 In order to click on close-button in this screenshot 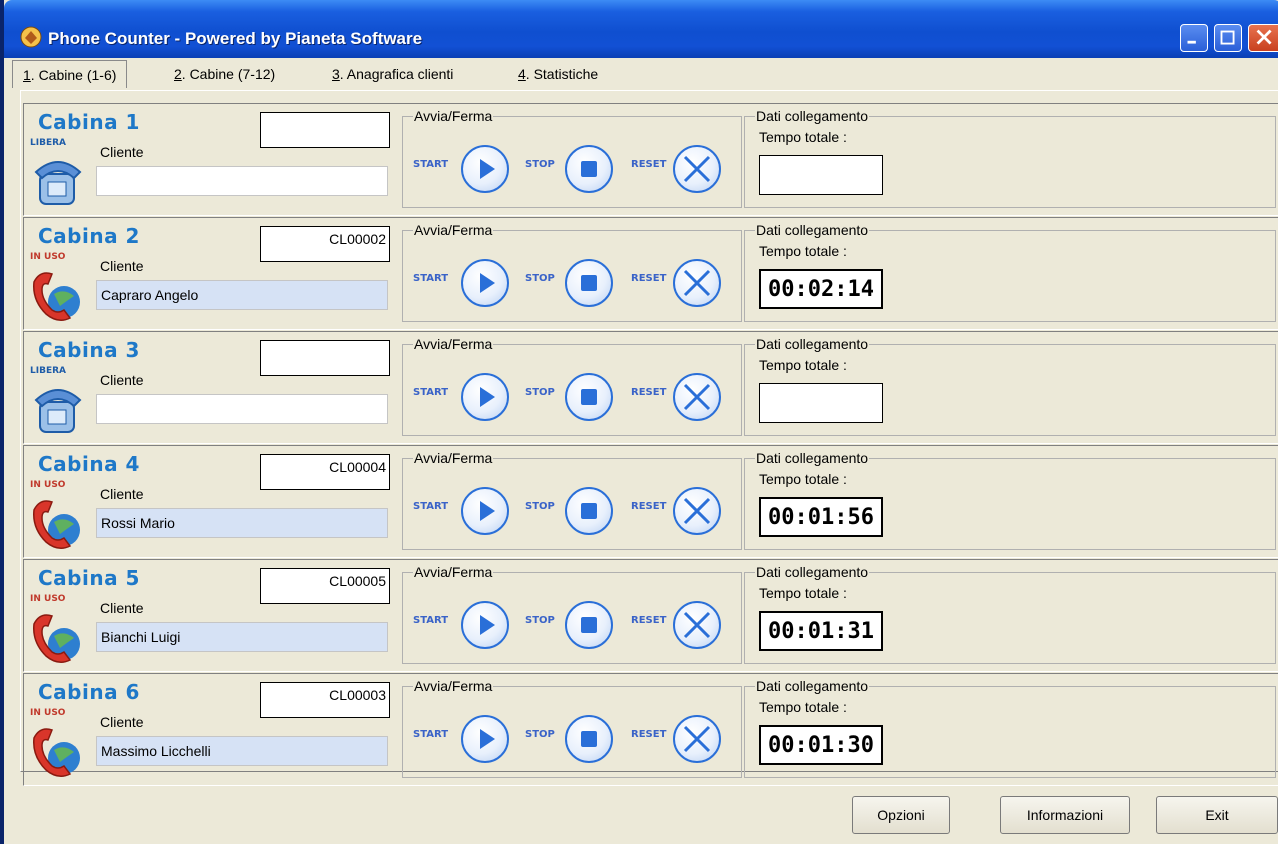, I will do `click(1263, 38)`.